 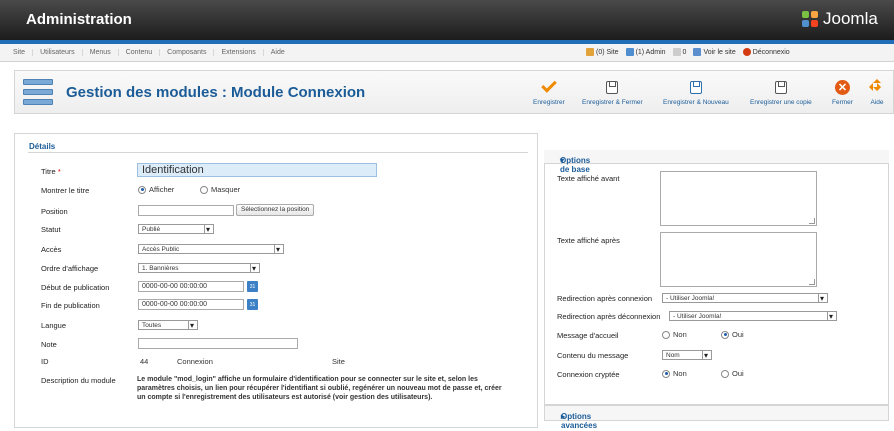 What do you see at coordinates (20, 52) in the screenshot?
I see `menu-item-site: Site` at bounding box center [20, 52].